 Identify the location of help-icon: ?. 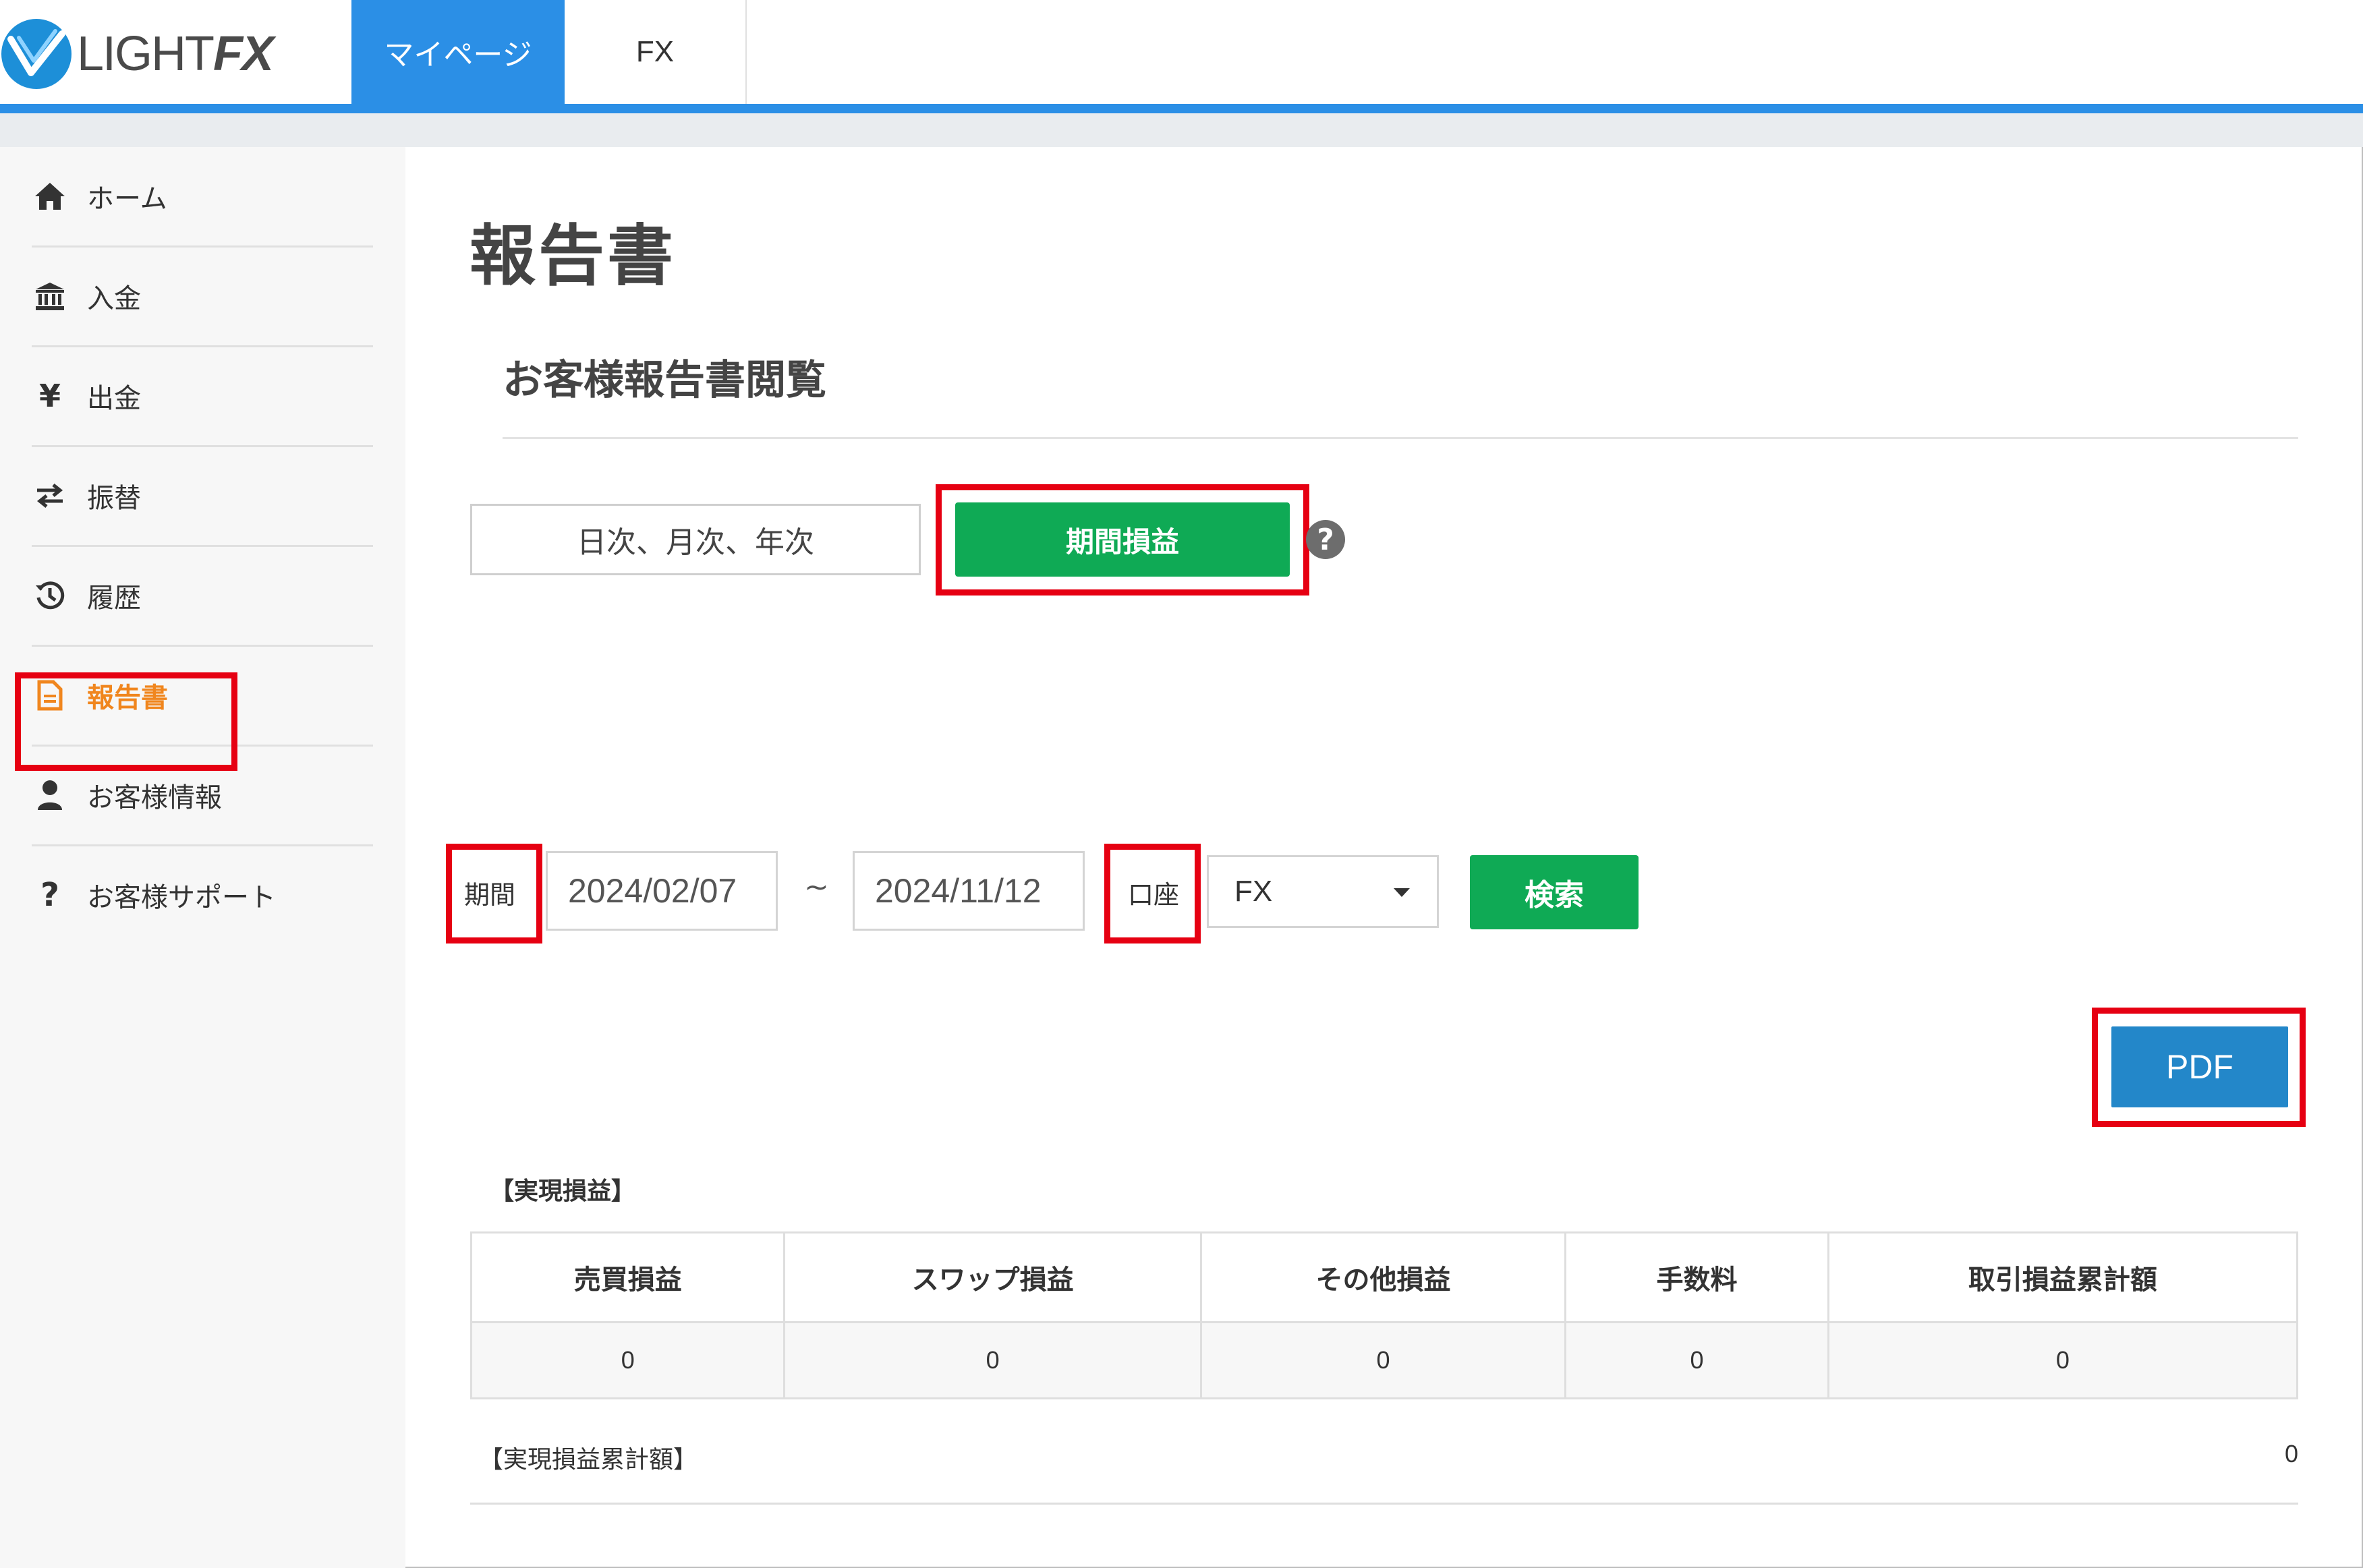
(1325, 539).